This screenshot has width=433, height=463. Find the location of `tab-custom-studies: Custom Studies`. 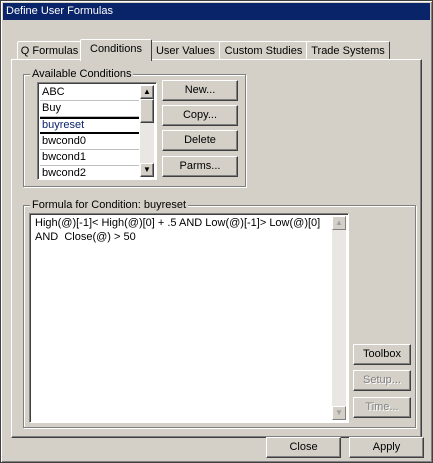

tab-custom-studies: Custom Studies is located at coordinates (263, 50).